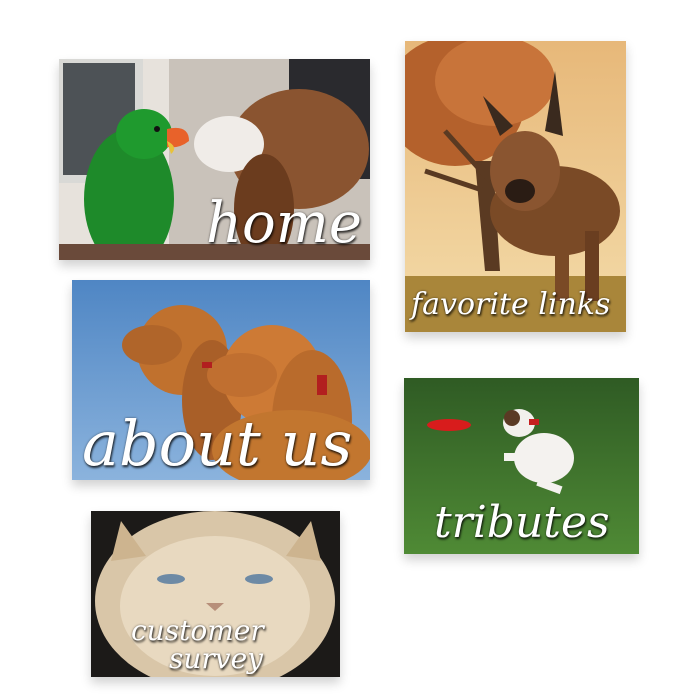 The image size is (700, 700). Describe the element at coordinates (217, 443) in the screenshot. I see `about-us-label: about us` at that location.